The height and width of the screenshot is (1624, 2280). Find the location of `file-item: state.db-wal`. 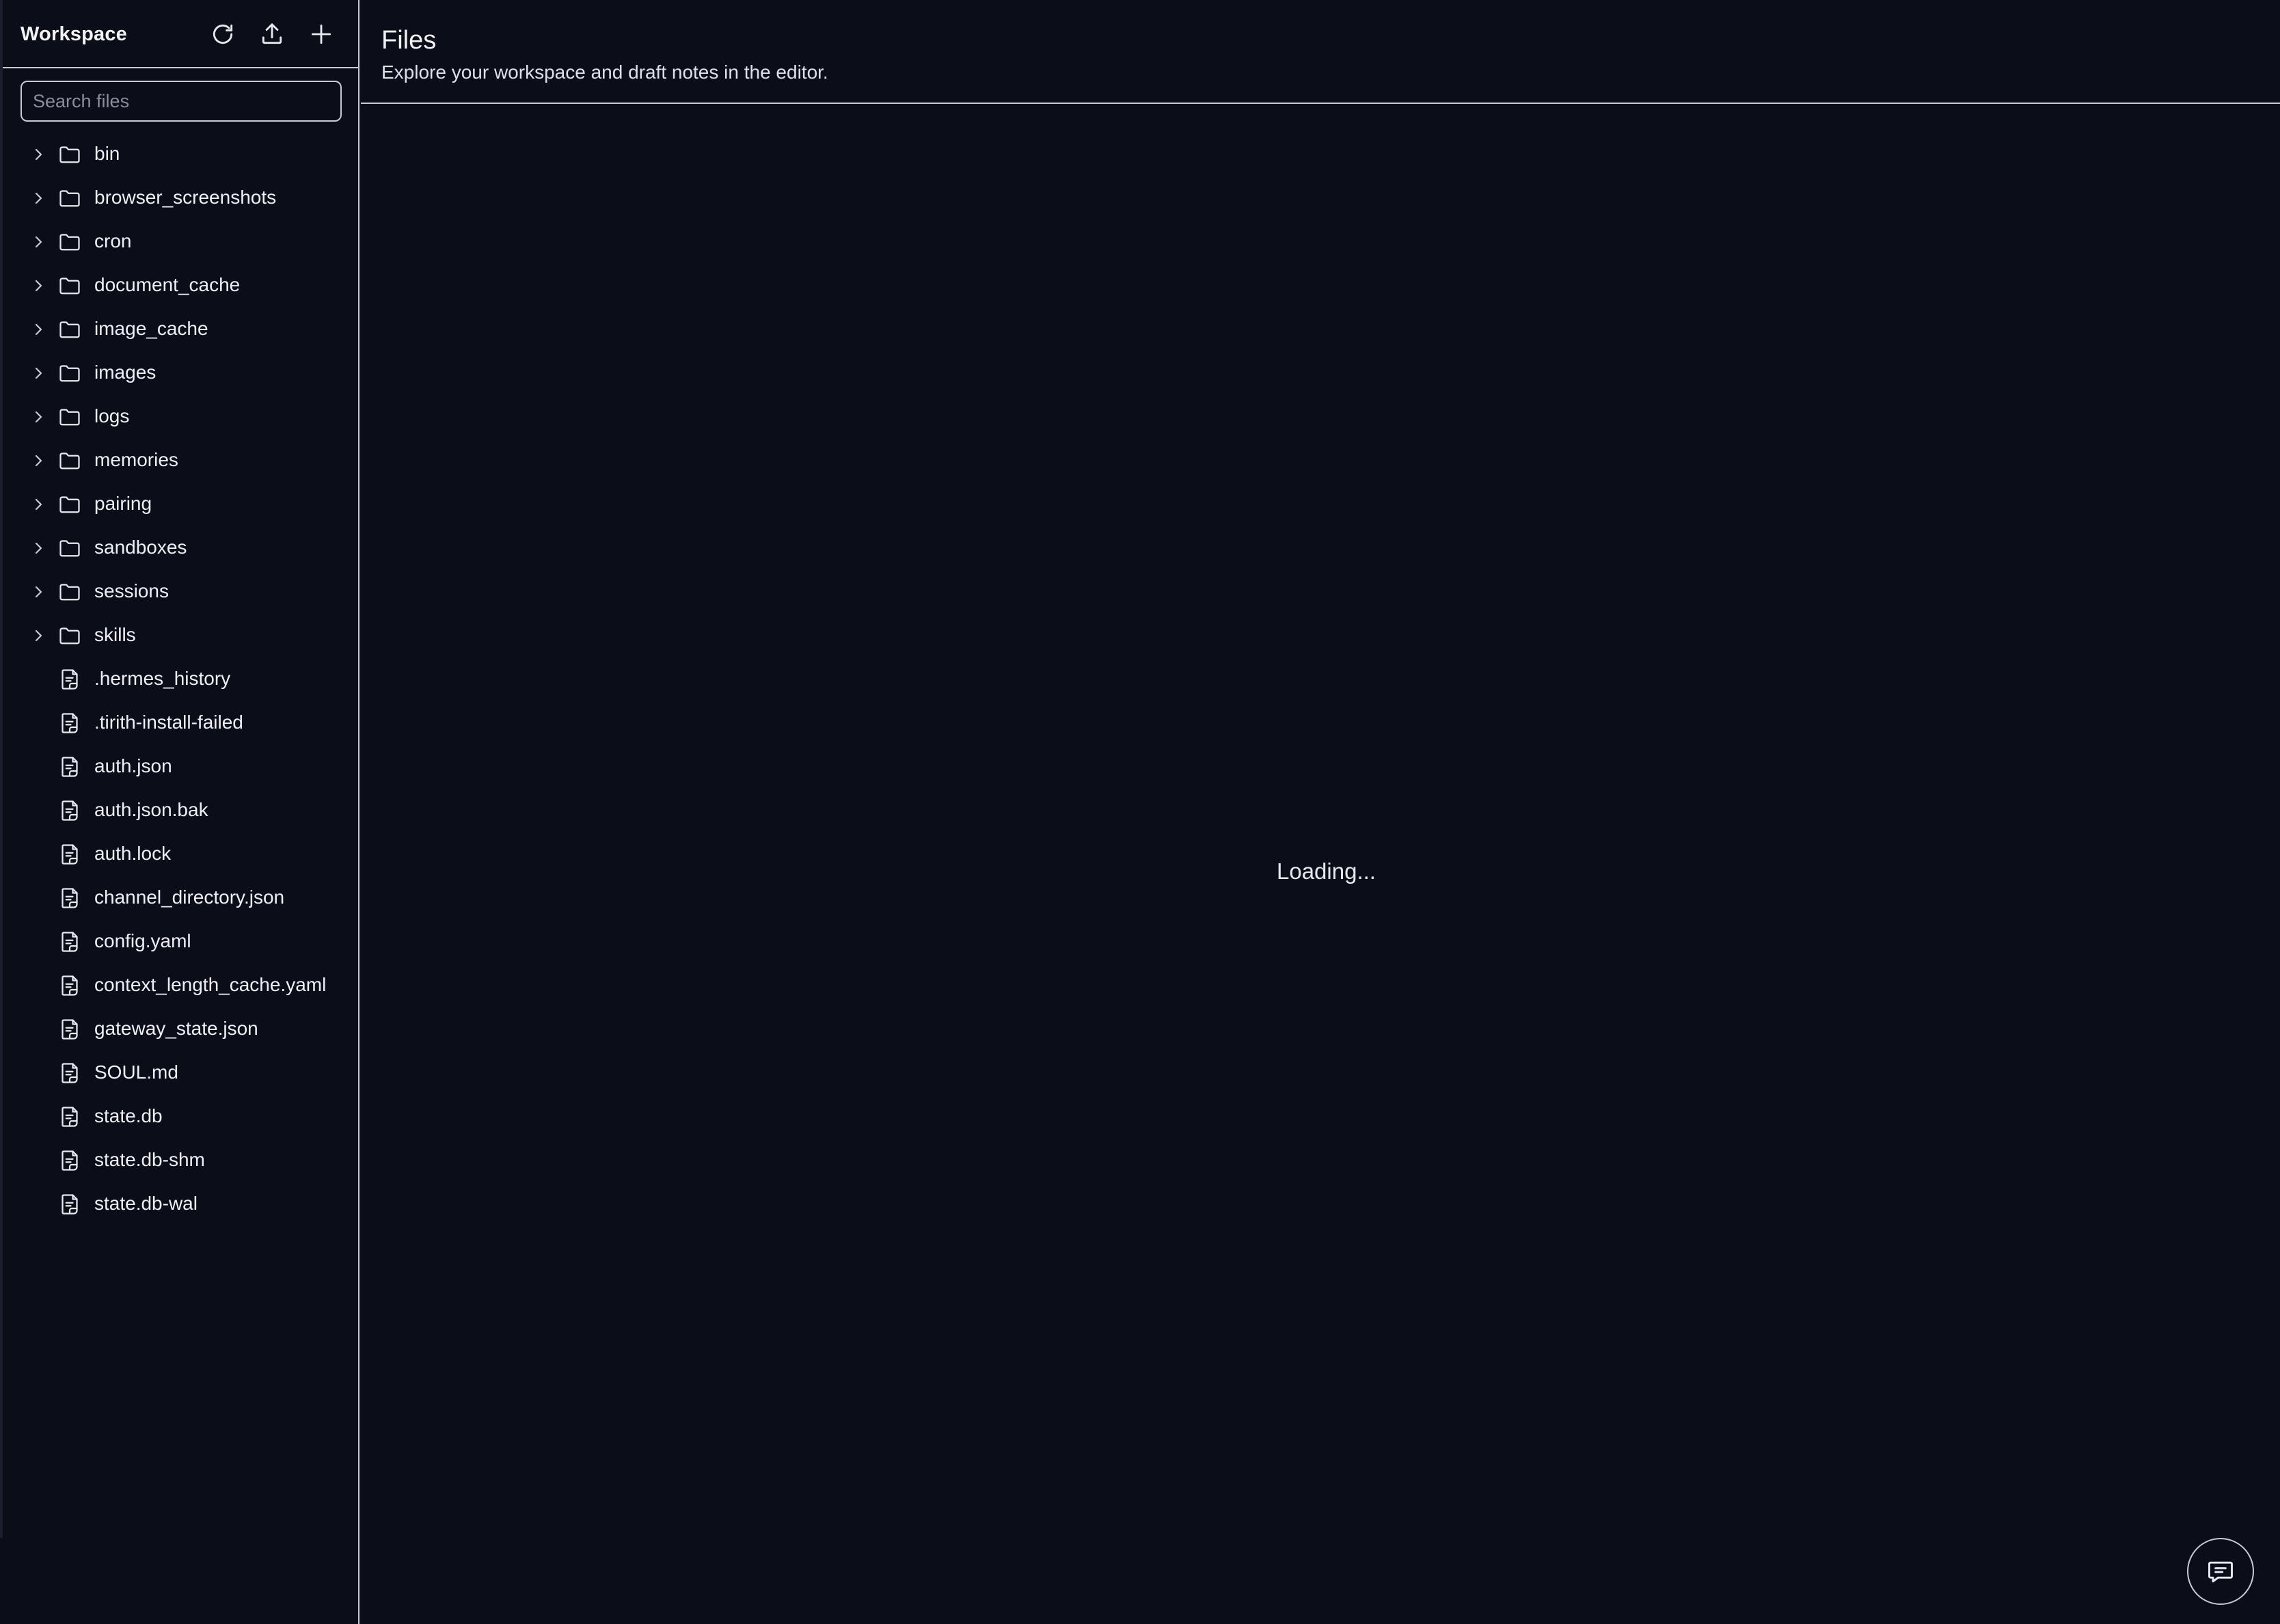

file-item: state.db-wal is located at coordinates (180, 1204).